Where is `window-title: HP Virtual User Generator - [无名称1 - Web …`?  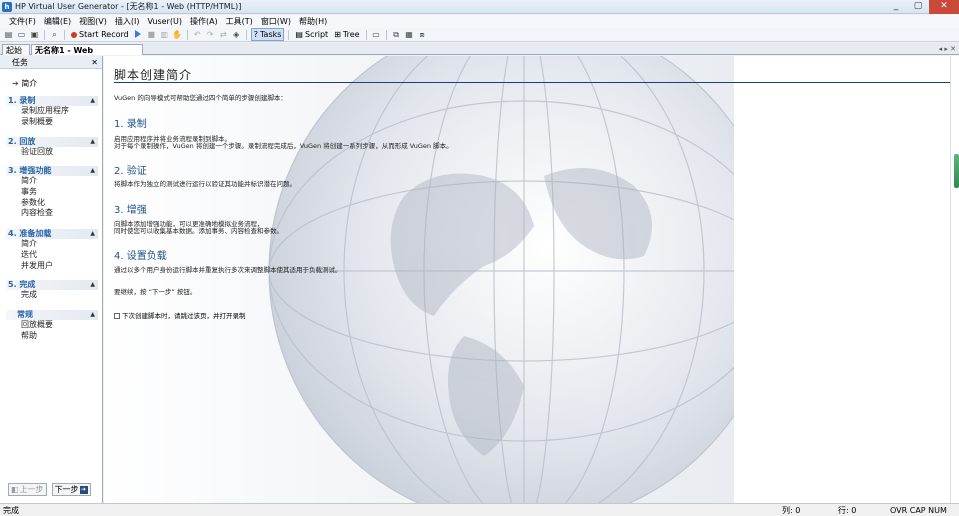 window-title: HP Virtual User Generator - [无名称1 - Web … is located at coordinates (128, 6).